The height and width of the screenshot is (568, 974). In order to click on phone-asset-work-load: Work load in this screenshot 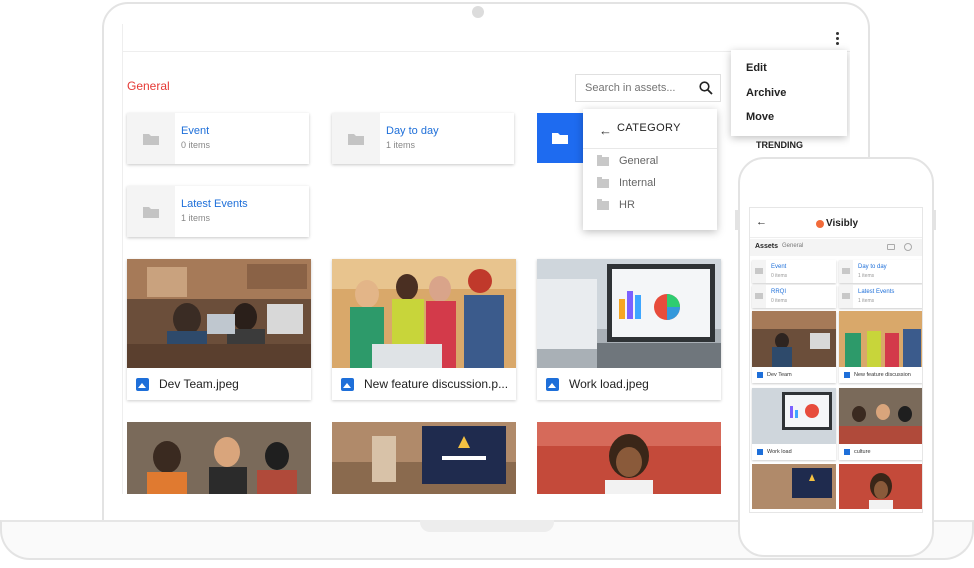, I will do `click(794, 424)`.